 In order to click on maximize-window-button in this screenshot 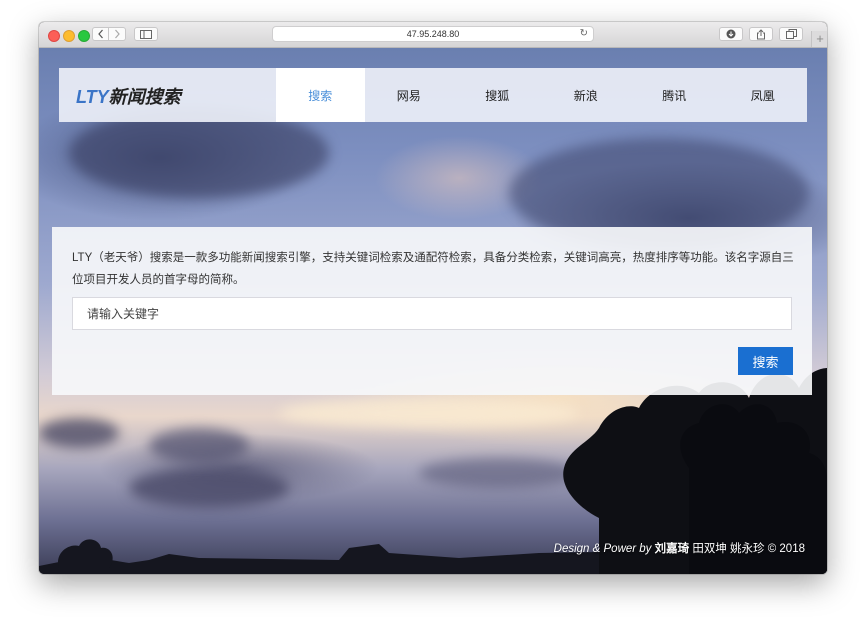, I will do `click(84, 36)`.